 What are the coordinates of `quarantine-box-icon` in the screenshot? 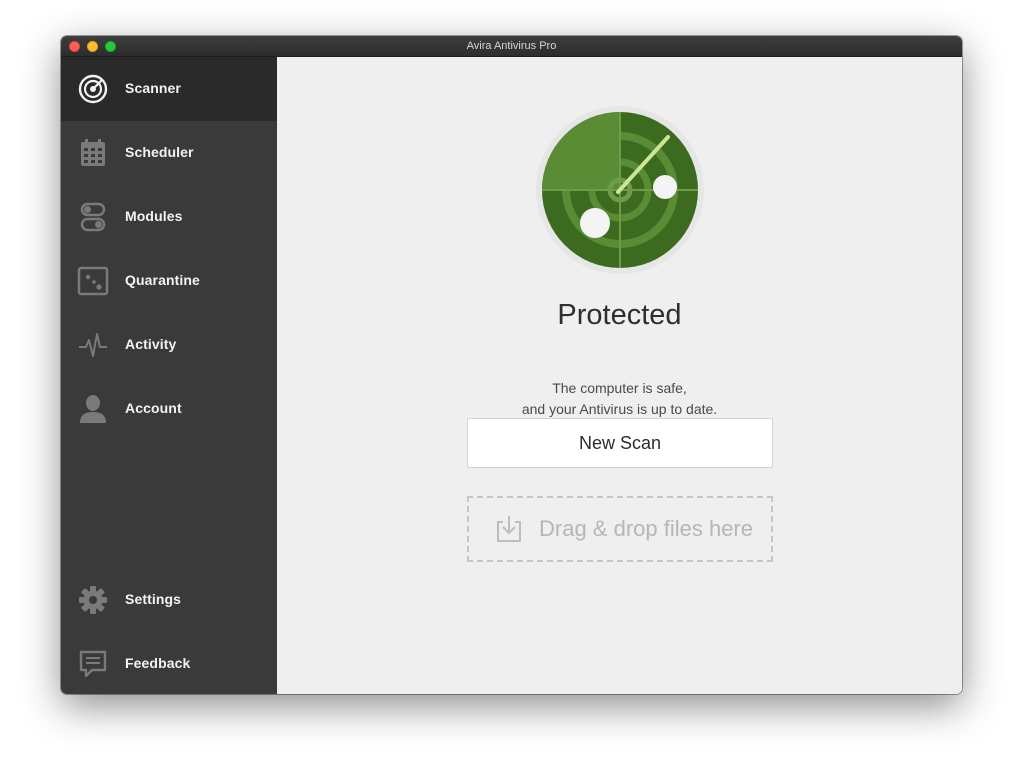 It's located at (93, 281).